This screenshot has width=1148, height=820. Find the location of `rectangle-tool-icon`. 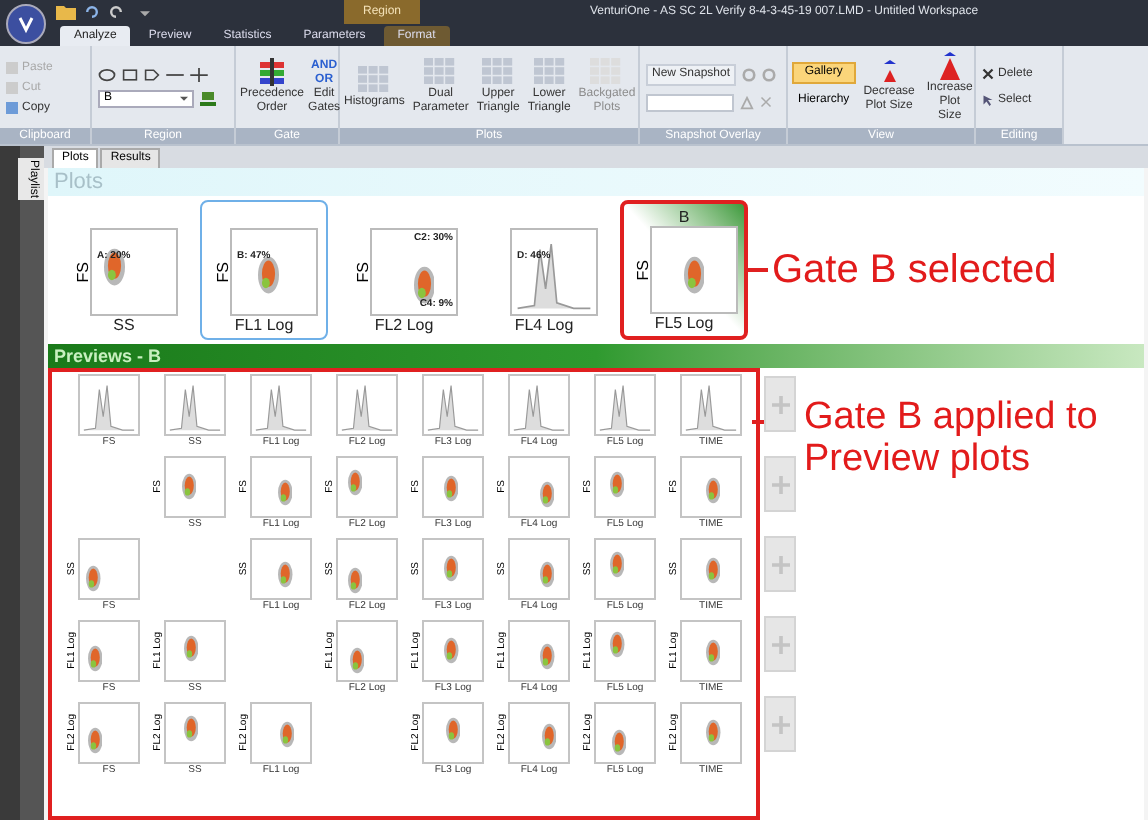

rectangle-tool-icon is located at coordinates (130, 74).